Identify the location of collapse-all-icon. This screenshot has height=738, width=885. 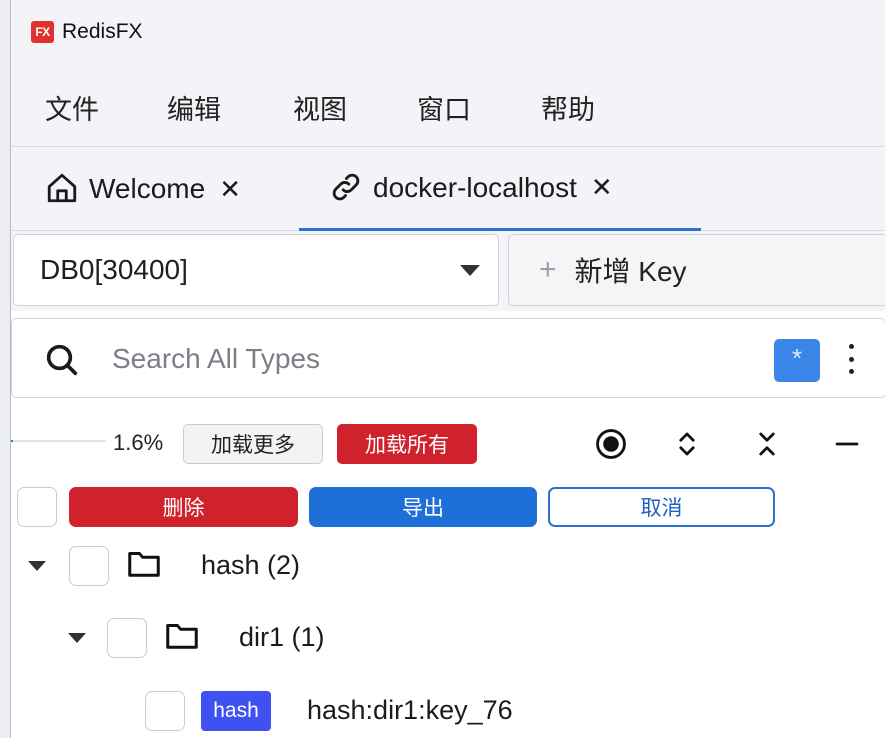
(767, 444).